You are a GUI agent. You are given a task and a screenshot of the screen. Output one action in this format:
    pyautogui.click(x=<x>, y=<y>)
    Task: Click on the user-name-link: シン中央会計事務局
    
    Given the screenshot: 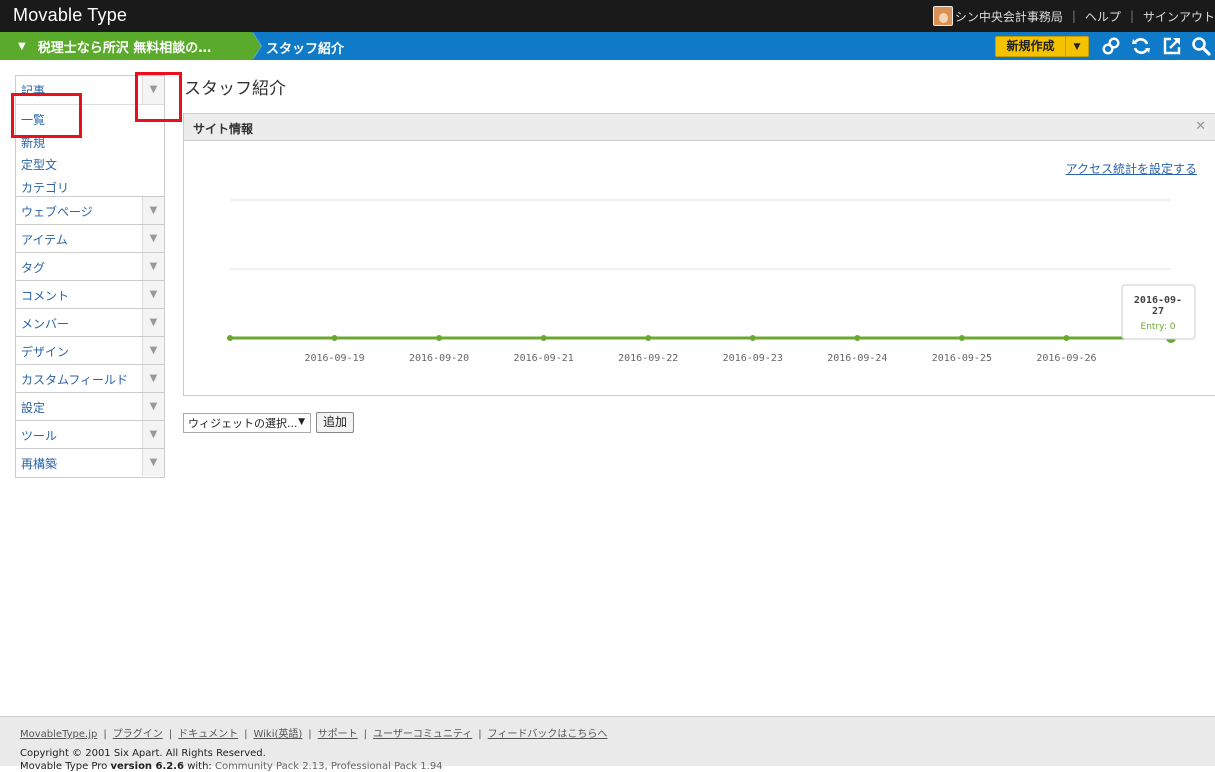 What is the action you would take?
    pyautogui.click(x=1009, y=16)
    